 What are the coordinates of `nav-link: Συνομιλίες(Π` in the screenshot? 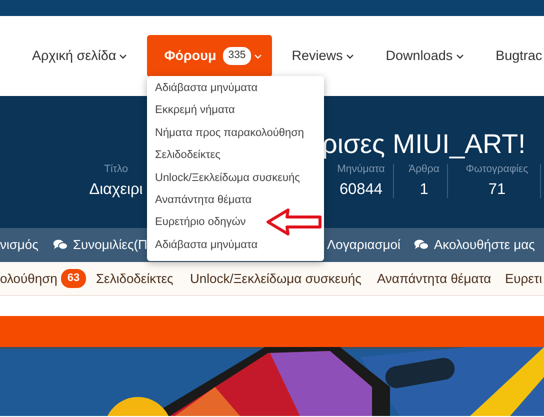 It's located at (100, 245).